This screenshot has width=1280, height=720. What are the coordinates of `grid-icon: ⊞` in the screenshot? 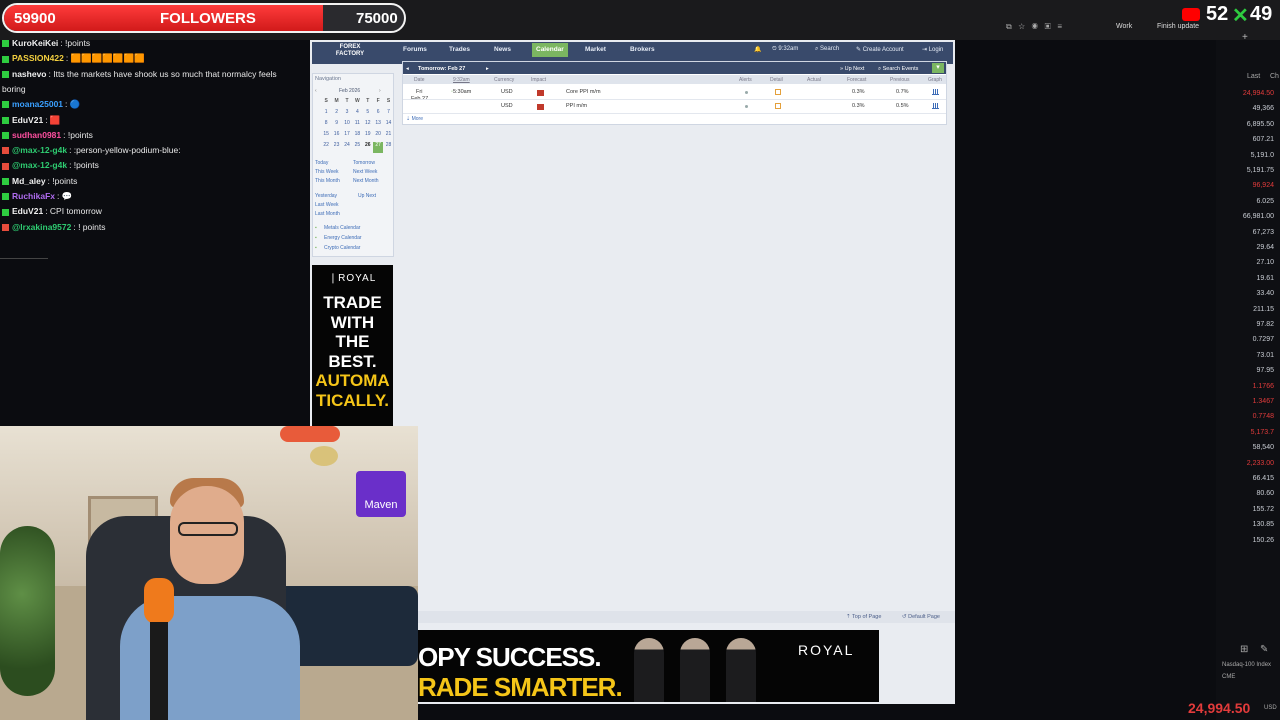 It's located at (1244, 649).